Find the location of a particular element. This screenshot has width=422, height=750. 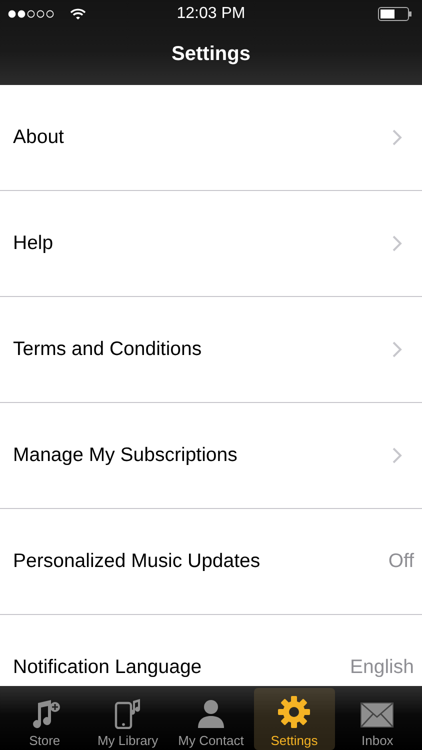

row-label: Help is located at coordinates (33, 243).